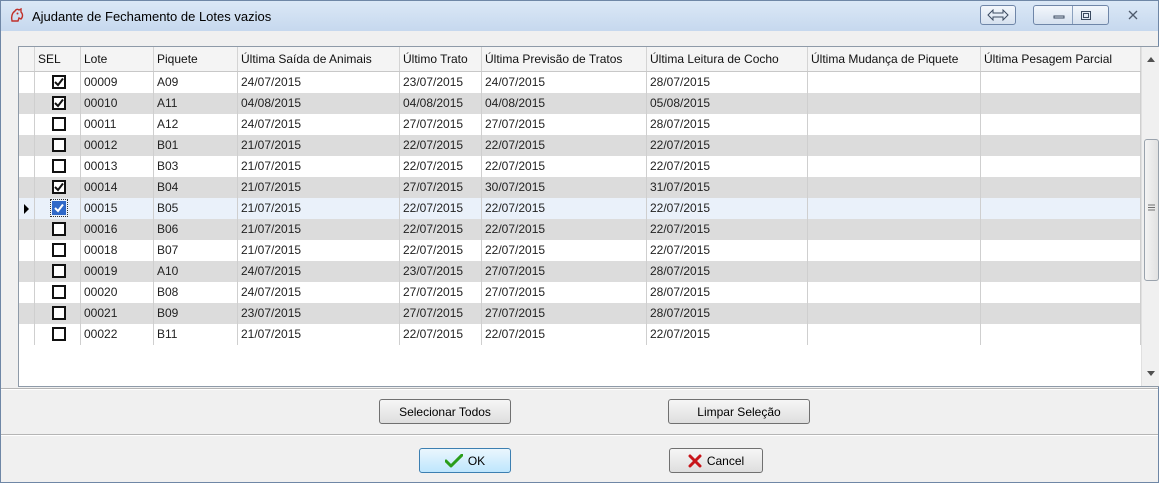 The image size is (1159, 483). I want to click on resize-arrows-button, so click(998, 15).